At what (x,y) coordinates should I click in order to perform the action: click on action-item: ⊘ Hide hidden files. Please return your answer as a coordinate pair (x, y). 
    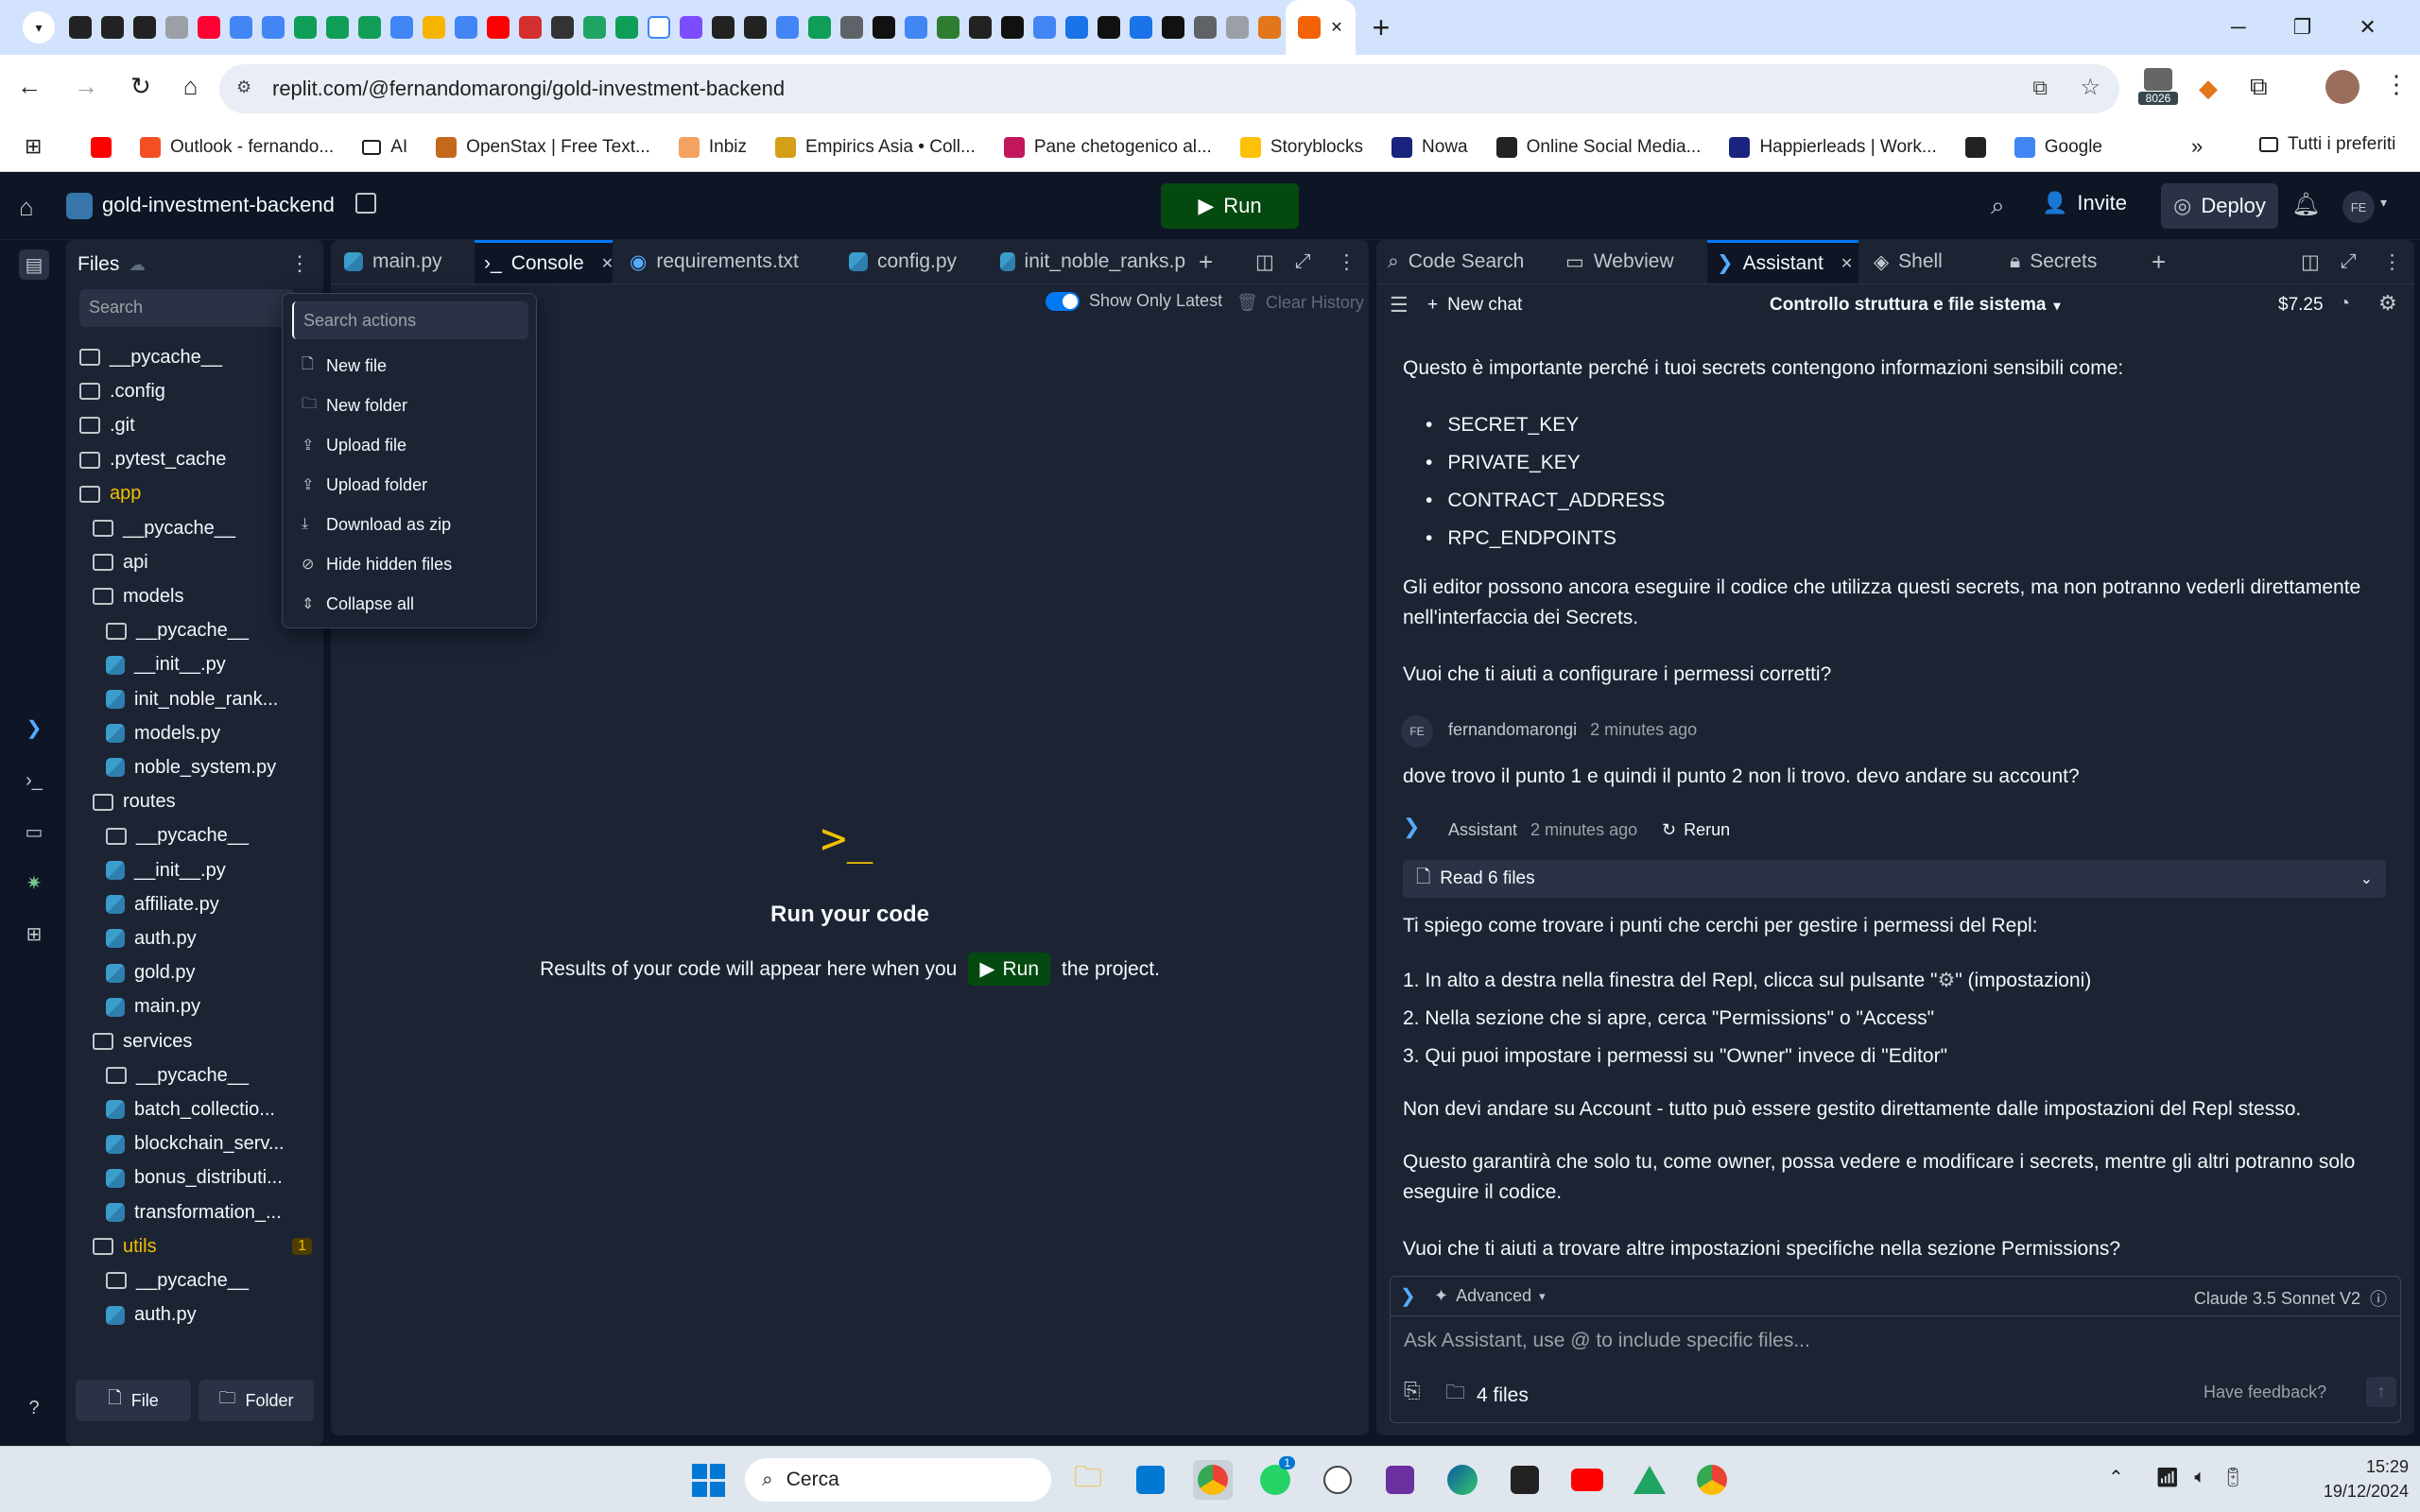
    Looking at the image, I should click on (377, 564).